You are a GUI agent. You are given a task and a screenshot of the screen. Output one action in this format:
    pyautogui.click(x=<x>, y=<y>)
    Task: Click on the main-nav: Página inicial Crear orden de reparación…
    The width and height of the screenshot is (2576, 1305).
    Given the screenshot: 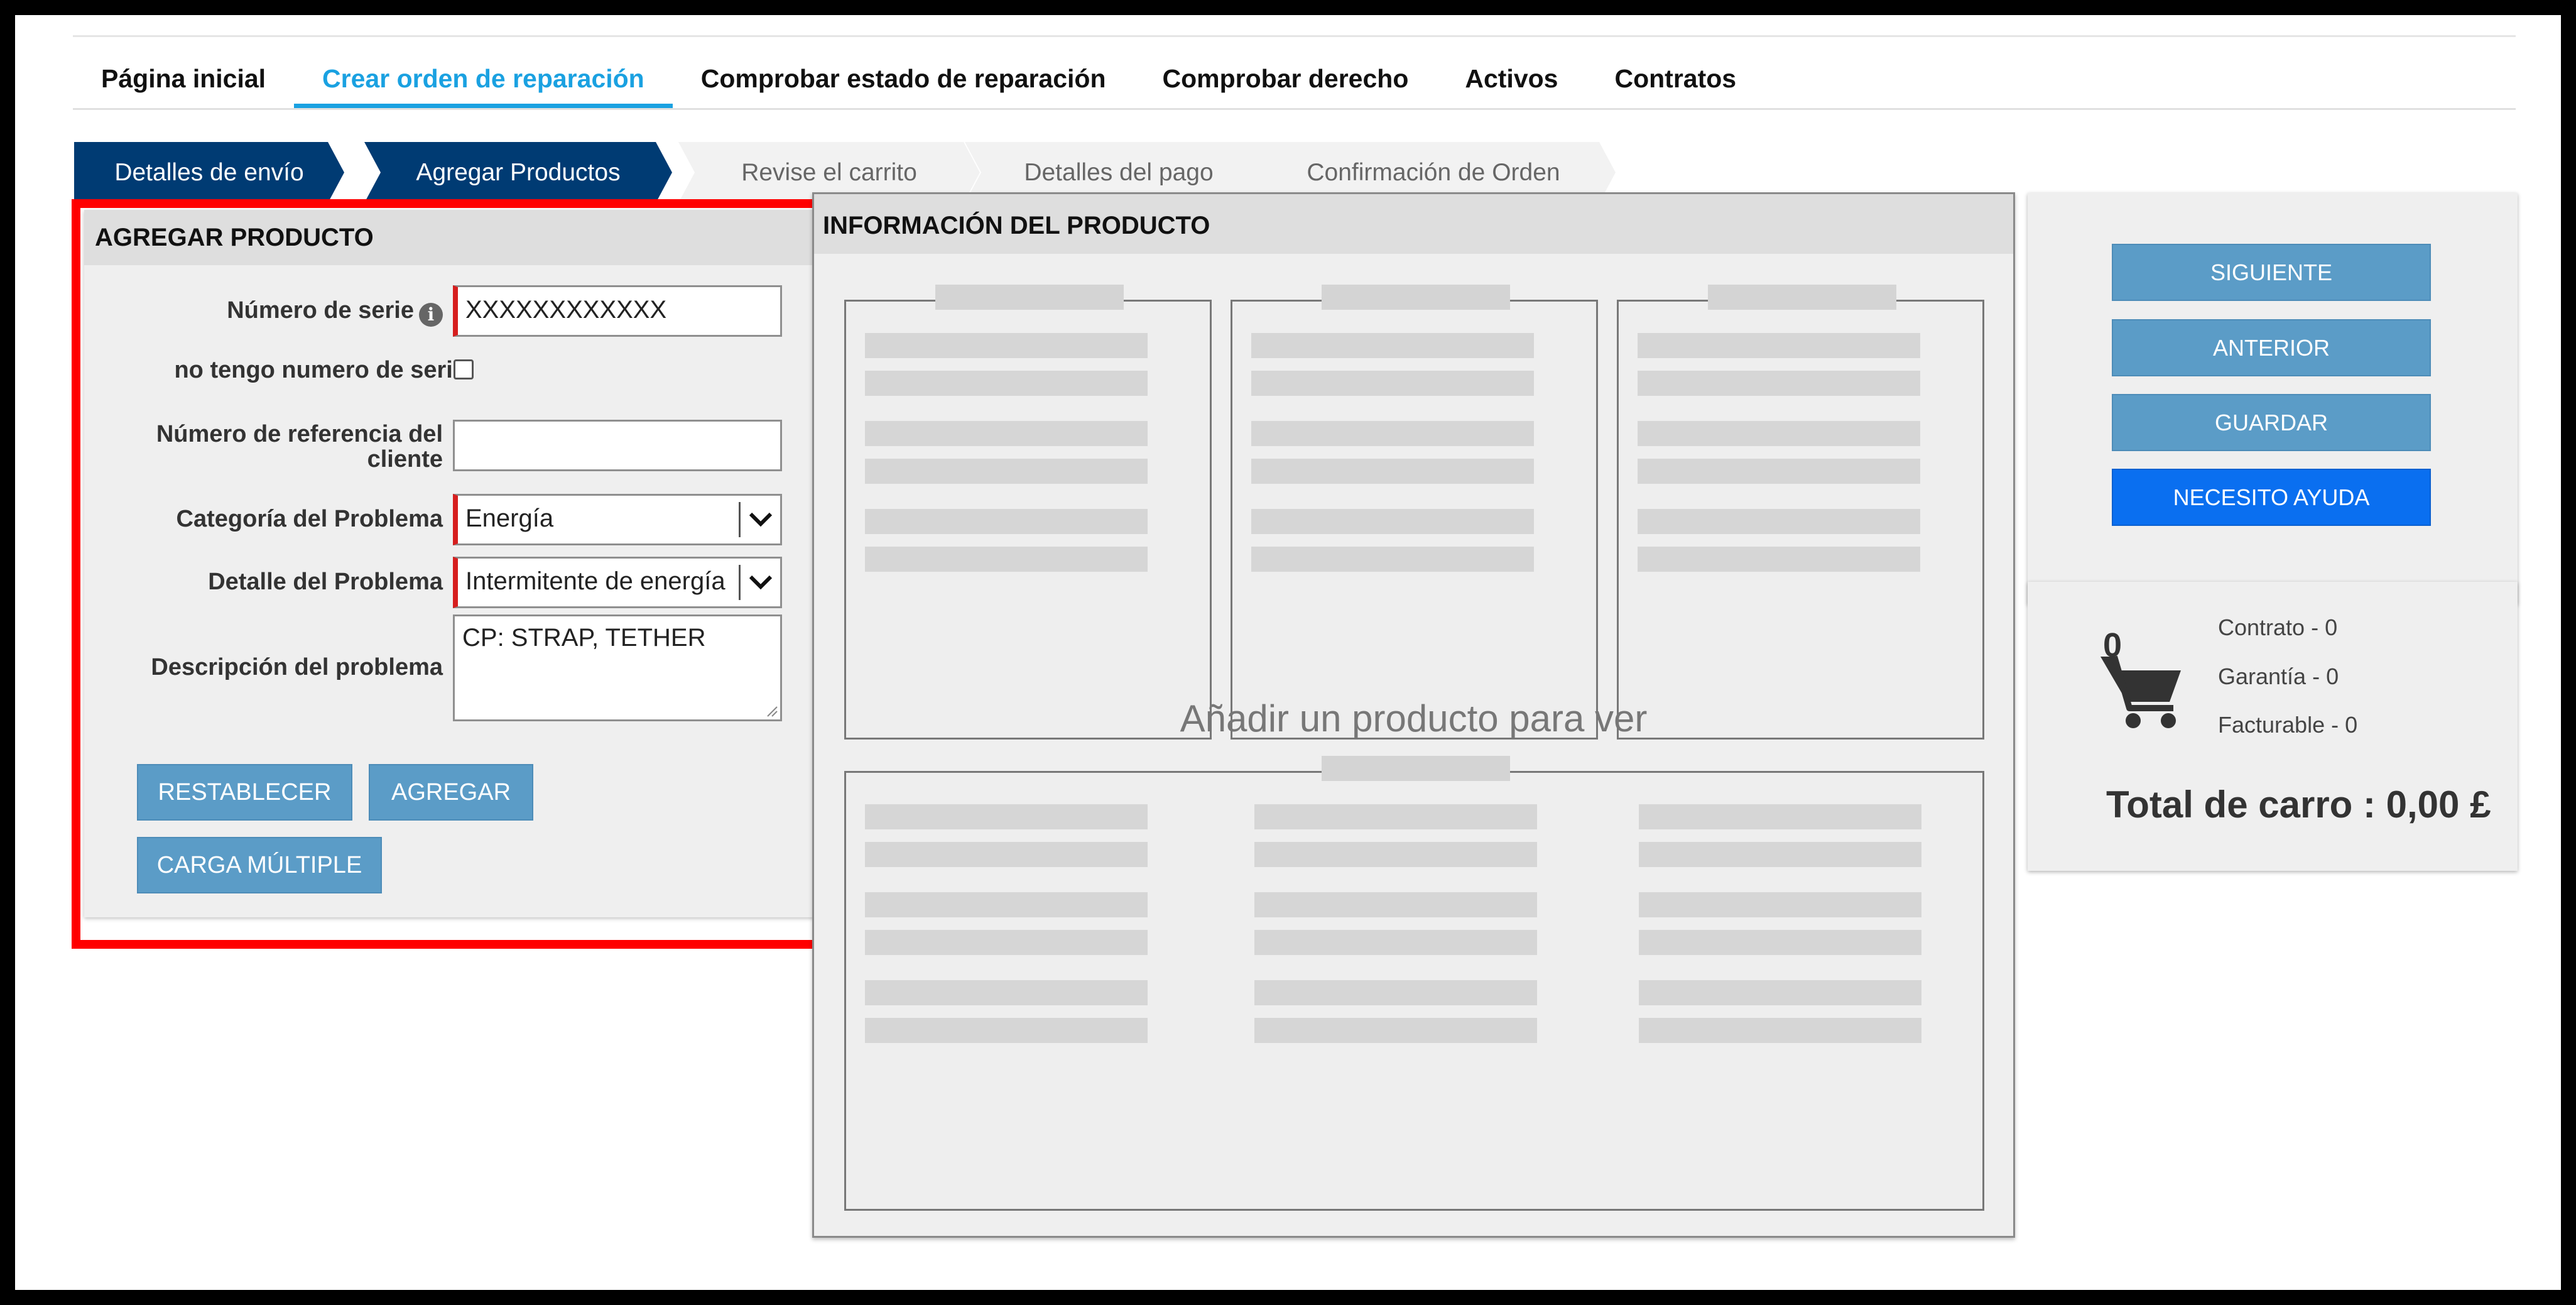 What is the action you would take?
    pyautogui.click(x=918, y=81)
    